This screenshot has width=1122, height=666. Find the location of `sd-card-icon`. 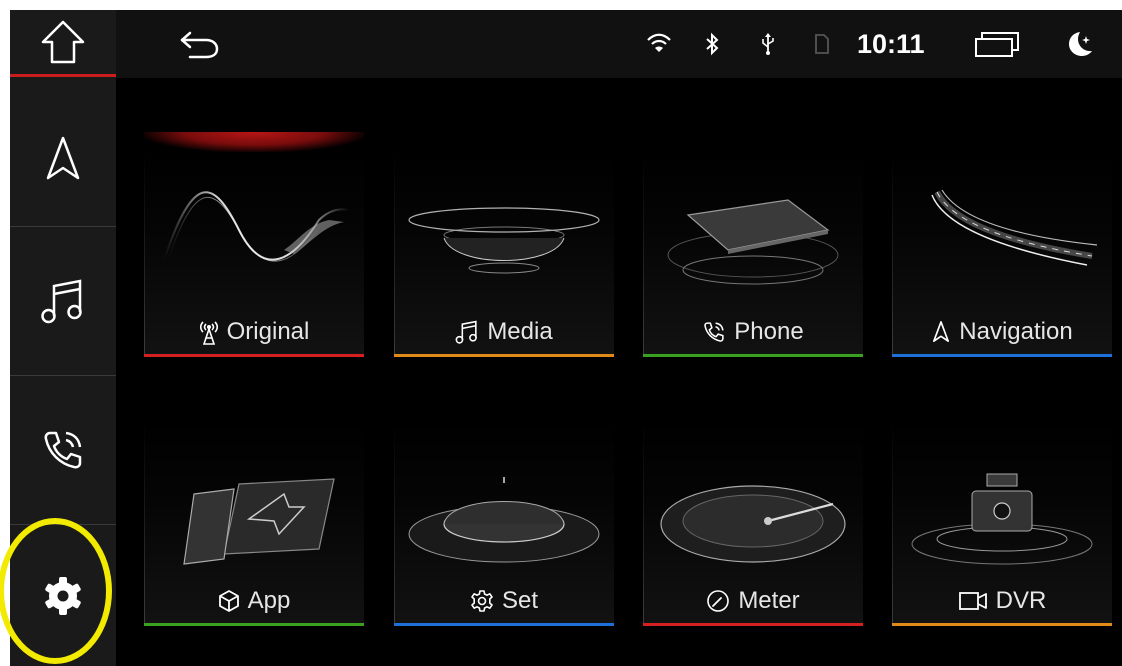

sd-card-icon is located at coordinates (822, 44).